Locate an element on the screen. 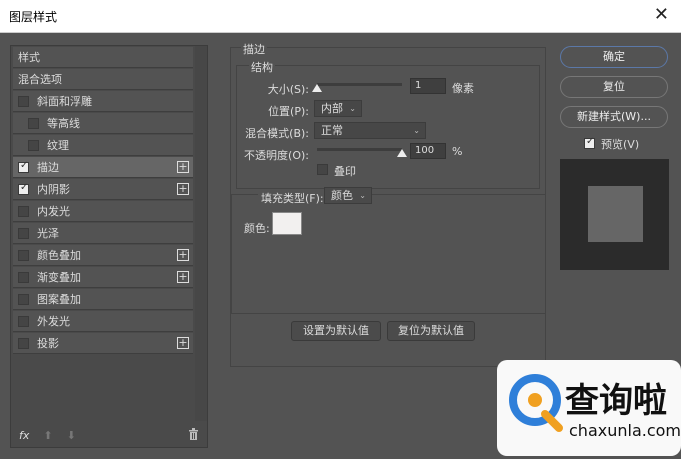  style-item: 颜色叠加 + is located at coordinates (103, 255).